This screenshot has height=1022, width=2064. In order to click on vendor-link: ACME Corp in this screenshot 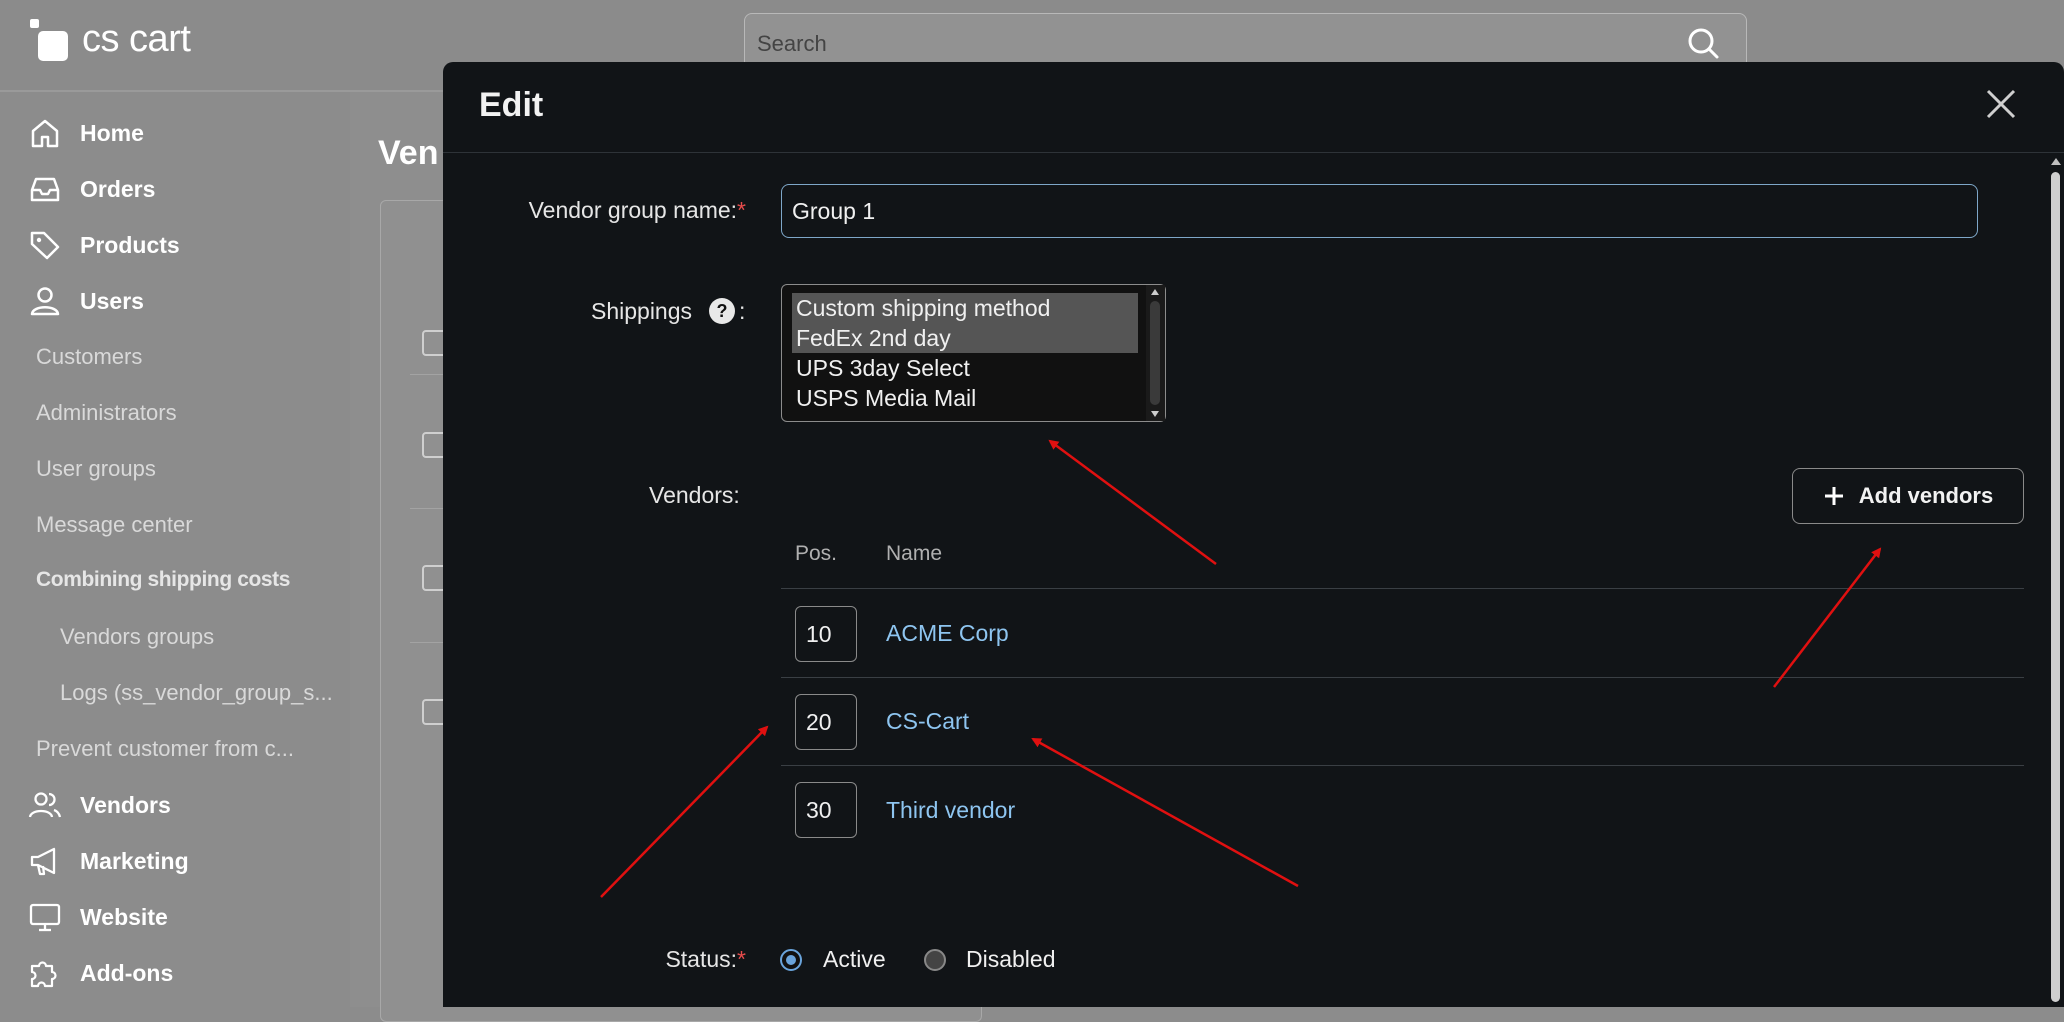, I will do `click(947, 633)`.